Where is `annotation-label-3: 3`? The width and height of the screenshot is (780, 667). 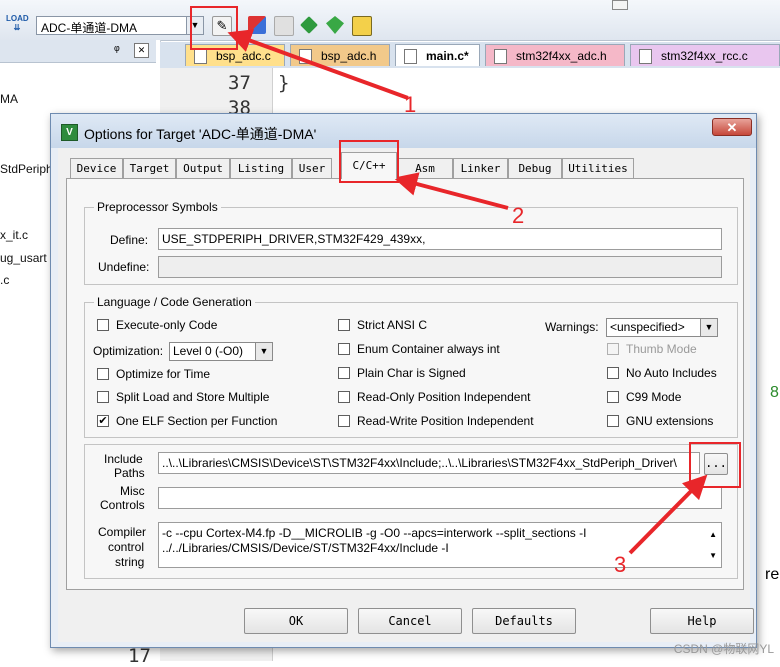 annotation-label-3: 3 is located at coordinates (620, 564).